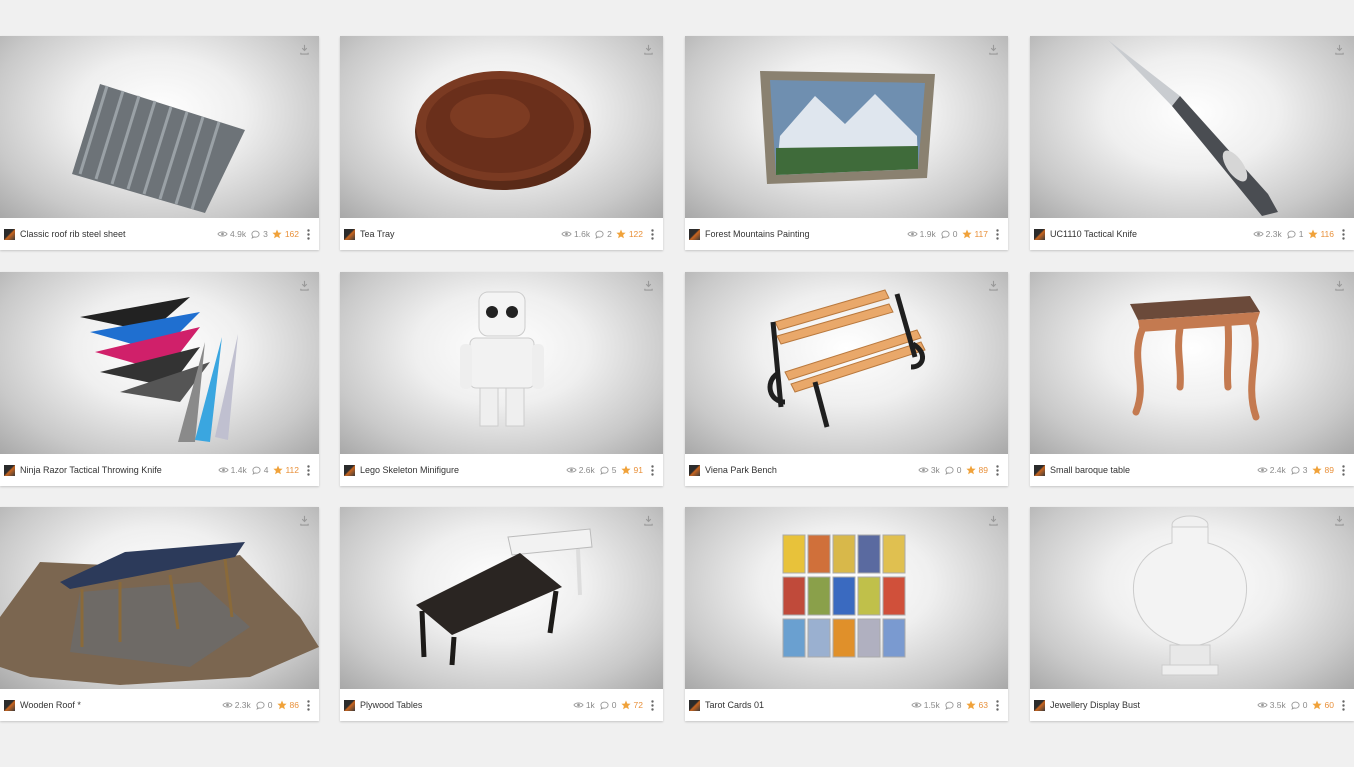 The width and height of the screenshot is (1354, 767). I want to click on model-card: Jewellery Display Bust 3.5k 0 60, so click(1192, 614).